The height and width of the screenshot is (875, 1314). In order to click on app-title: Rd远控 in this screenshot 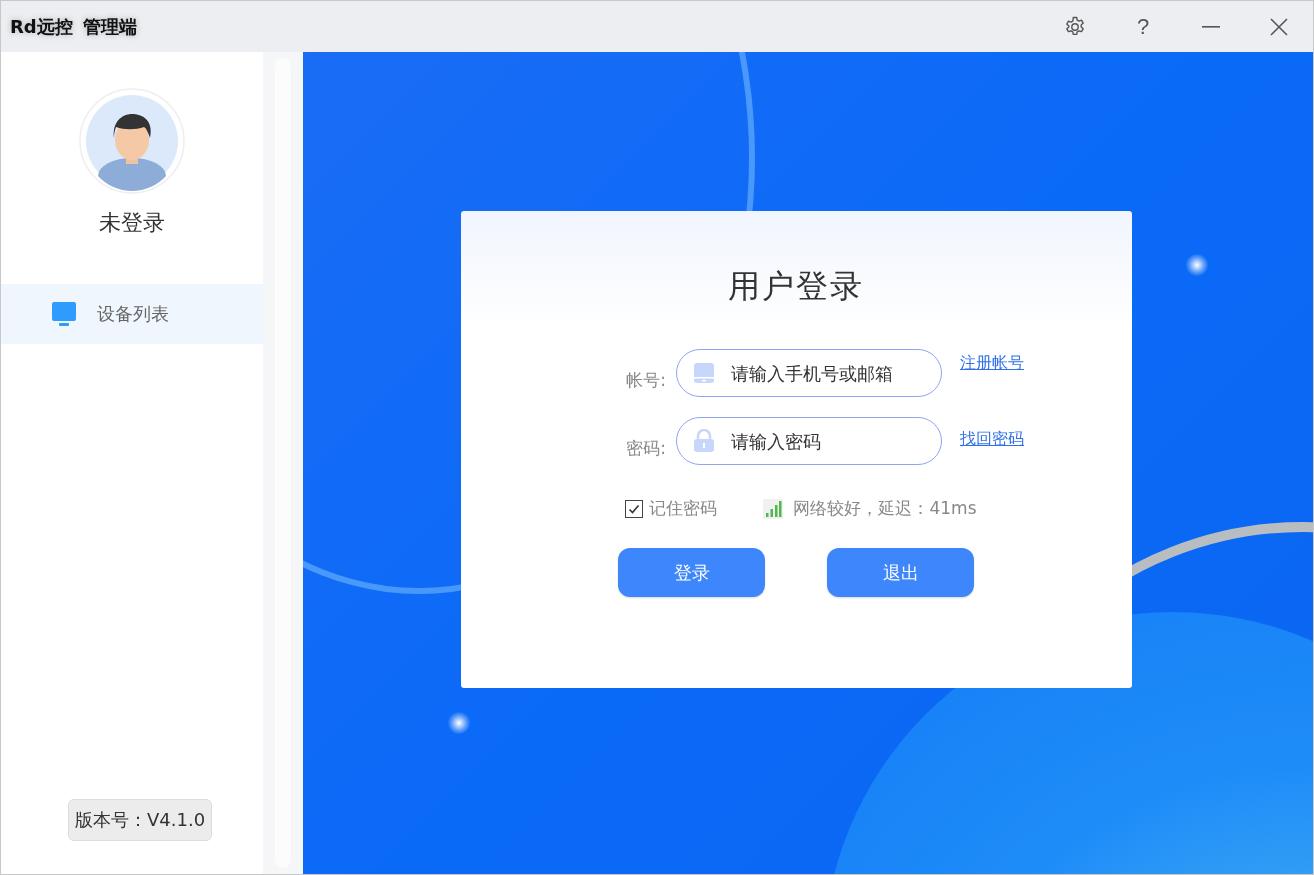, I will do `click(41, 26)`.